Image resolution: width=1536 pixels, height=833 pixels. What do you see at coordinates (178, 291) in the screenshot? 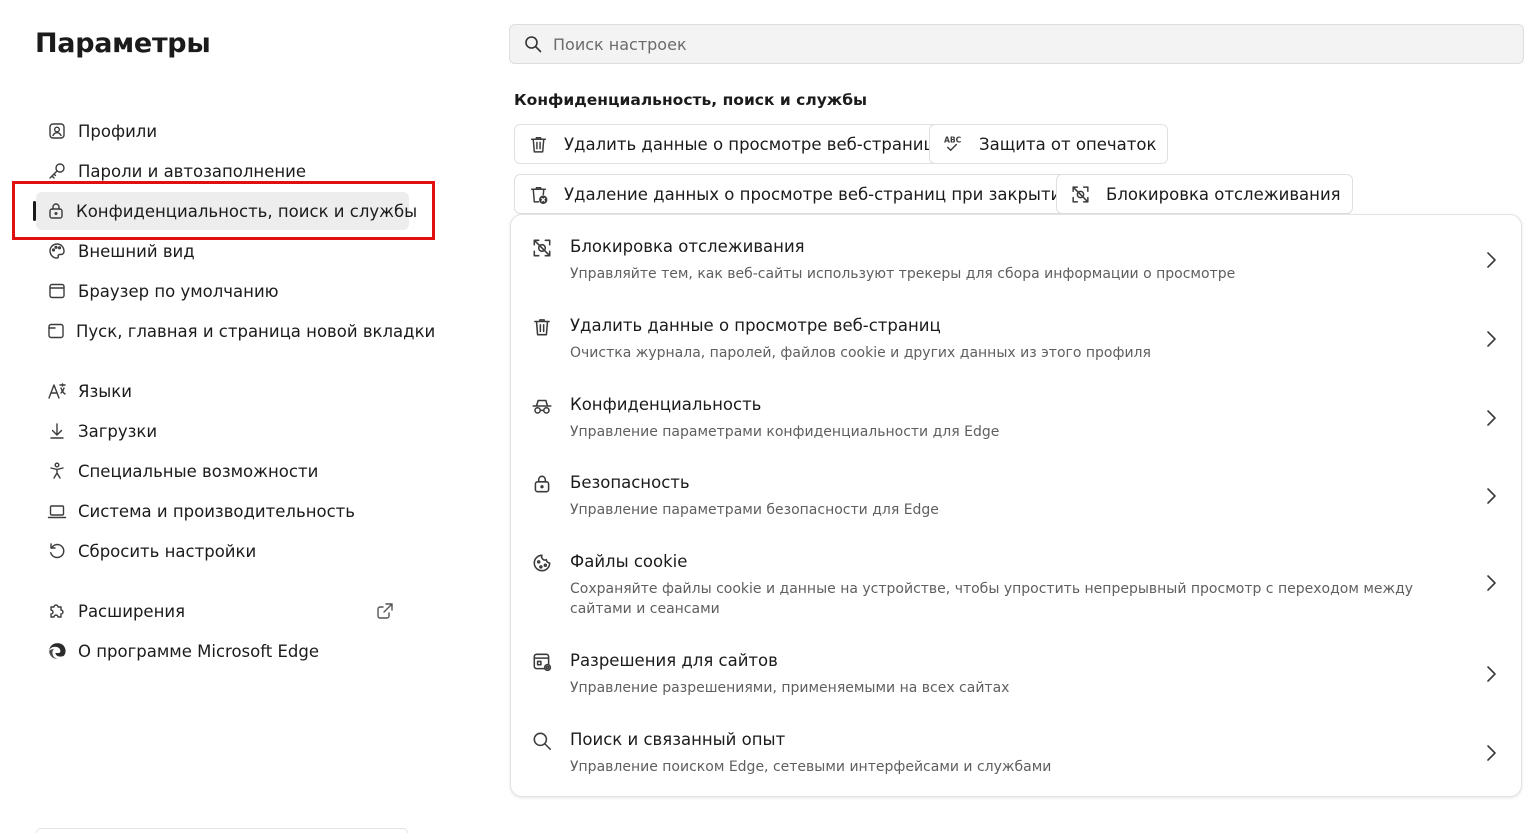
I see `sidebar-item-label: Браузер по умолчанию` at bounding box center [178, 291].